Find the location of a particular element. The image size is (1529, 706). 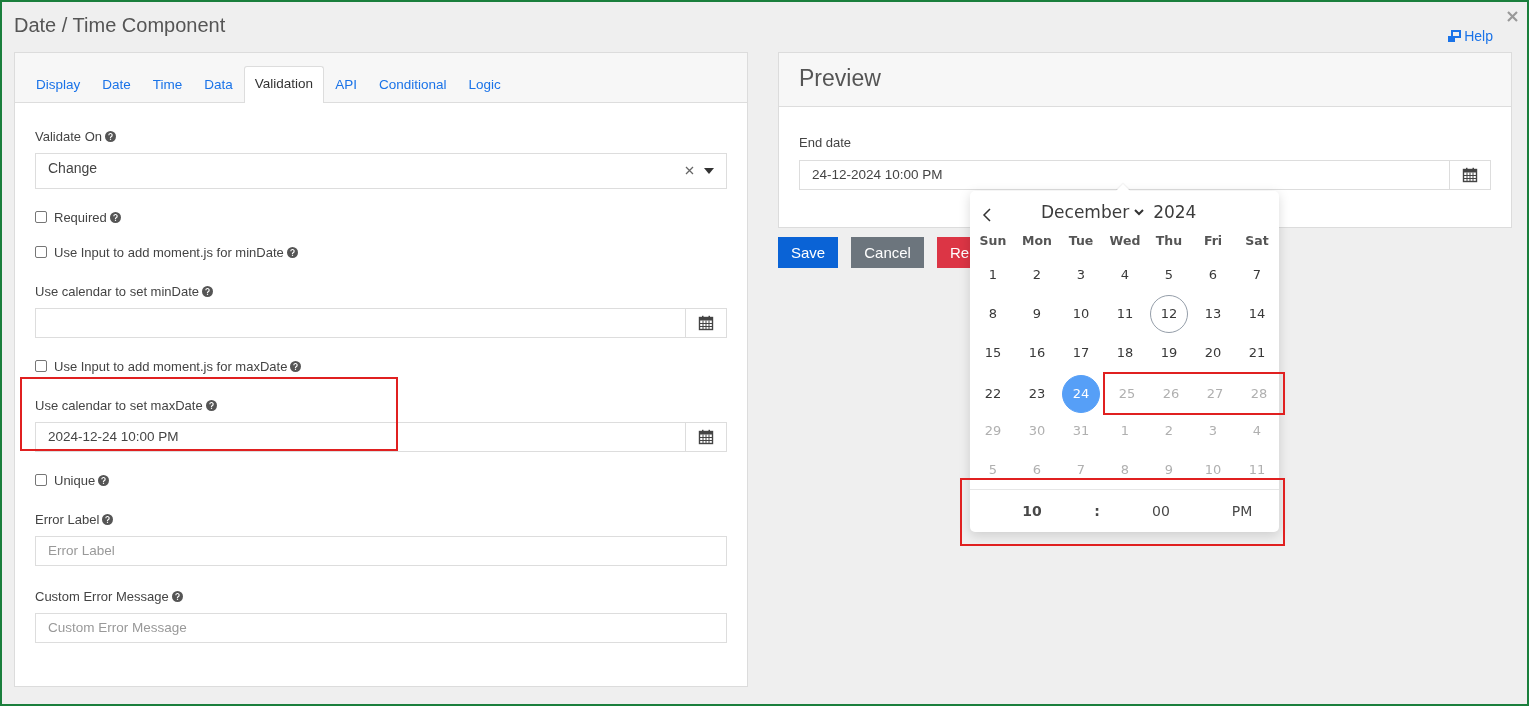

help-link: Help is located at coordinates (1470, 36).